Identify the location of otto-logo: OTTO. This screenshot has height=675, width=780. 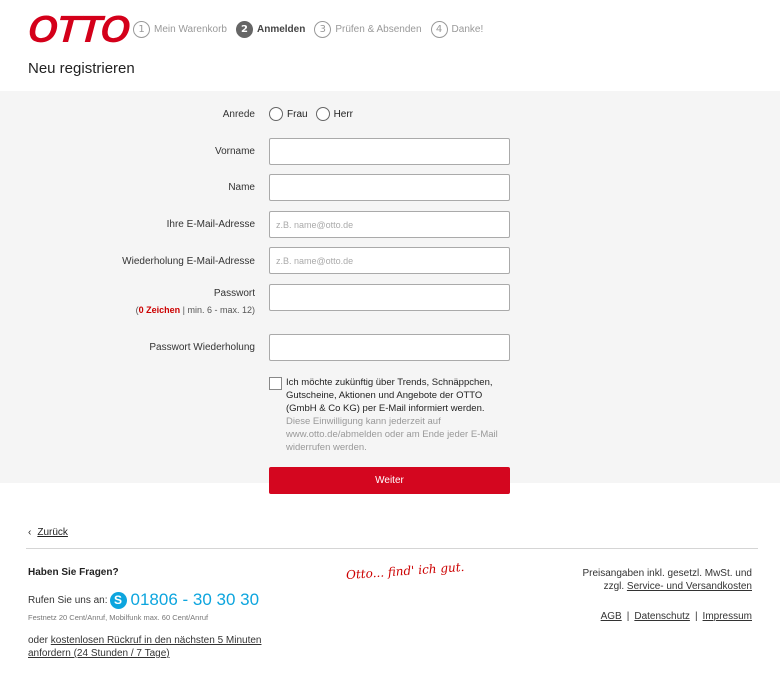
(79, 30).